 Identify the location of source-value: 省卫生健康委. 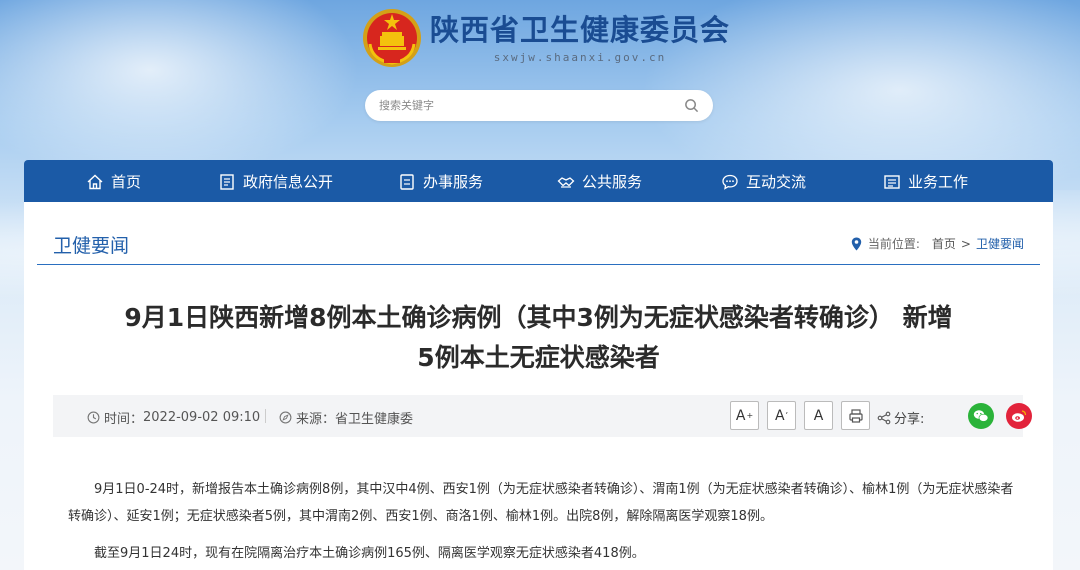
(374, 419).